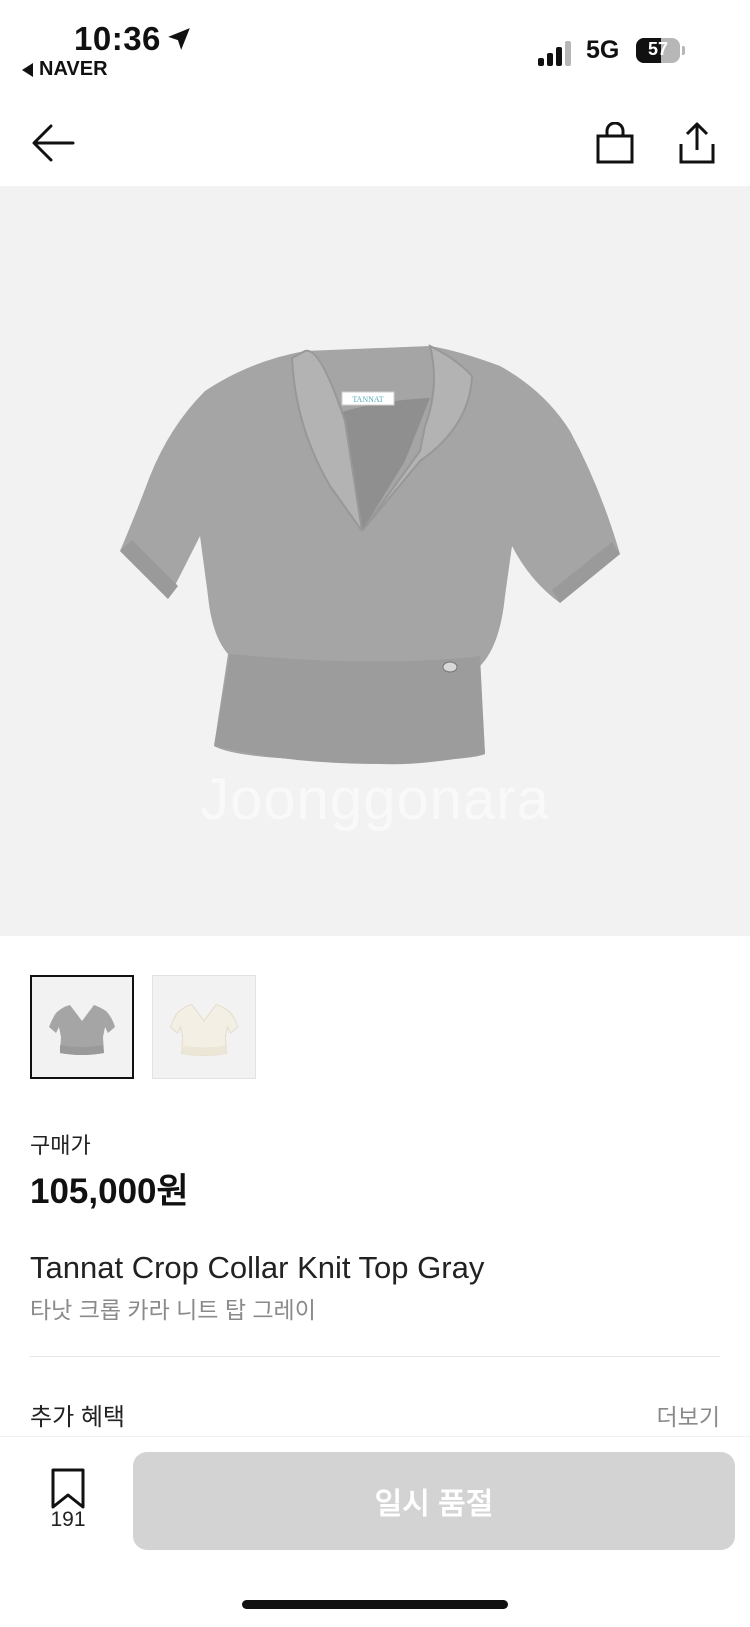 This screenshot has height=1627, width=750. Describe the element at coordinates (179, 39) in the screenshot. I see `location-arrow-icon` at that location.